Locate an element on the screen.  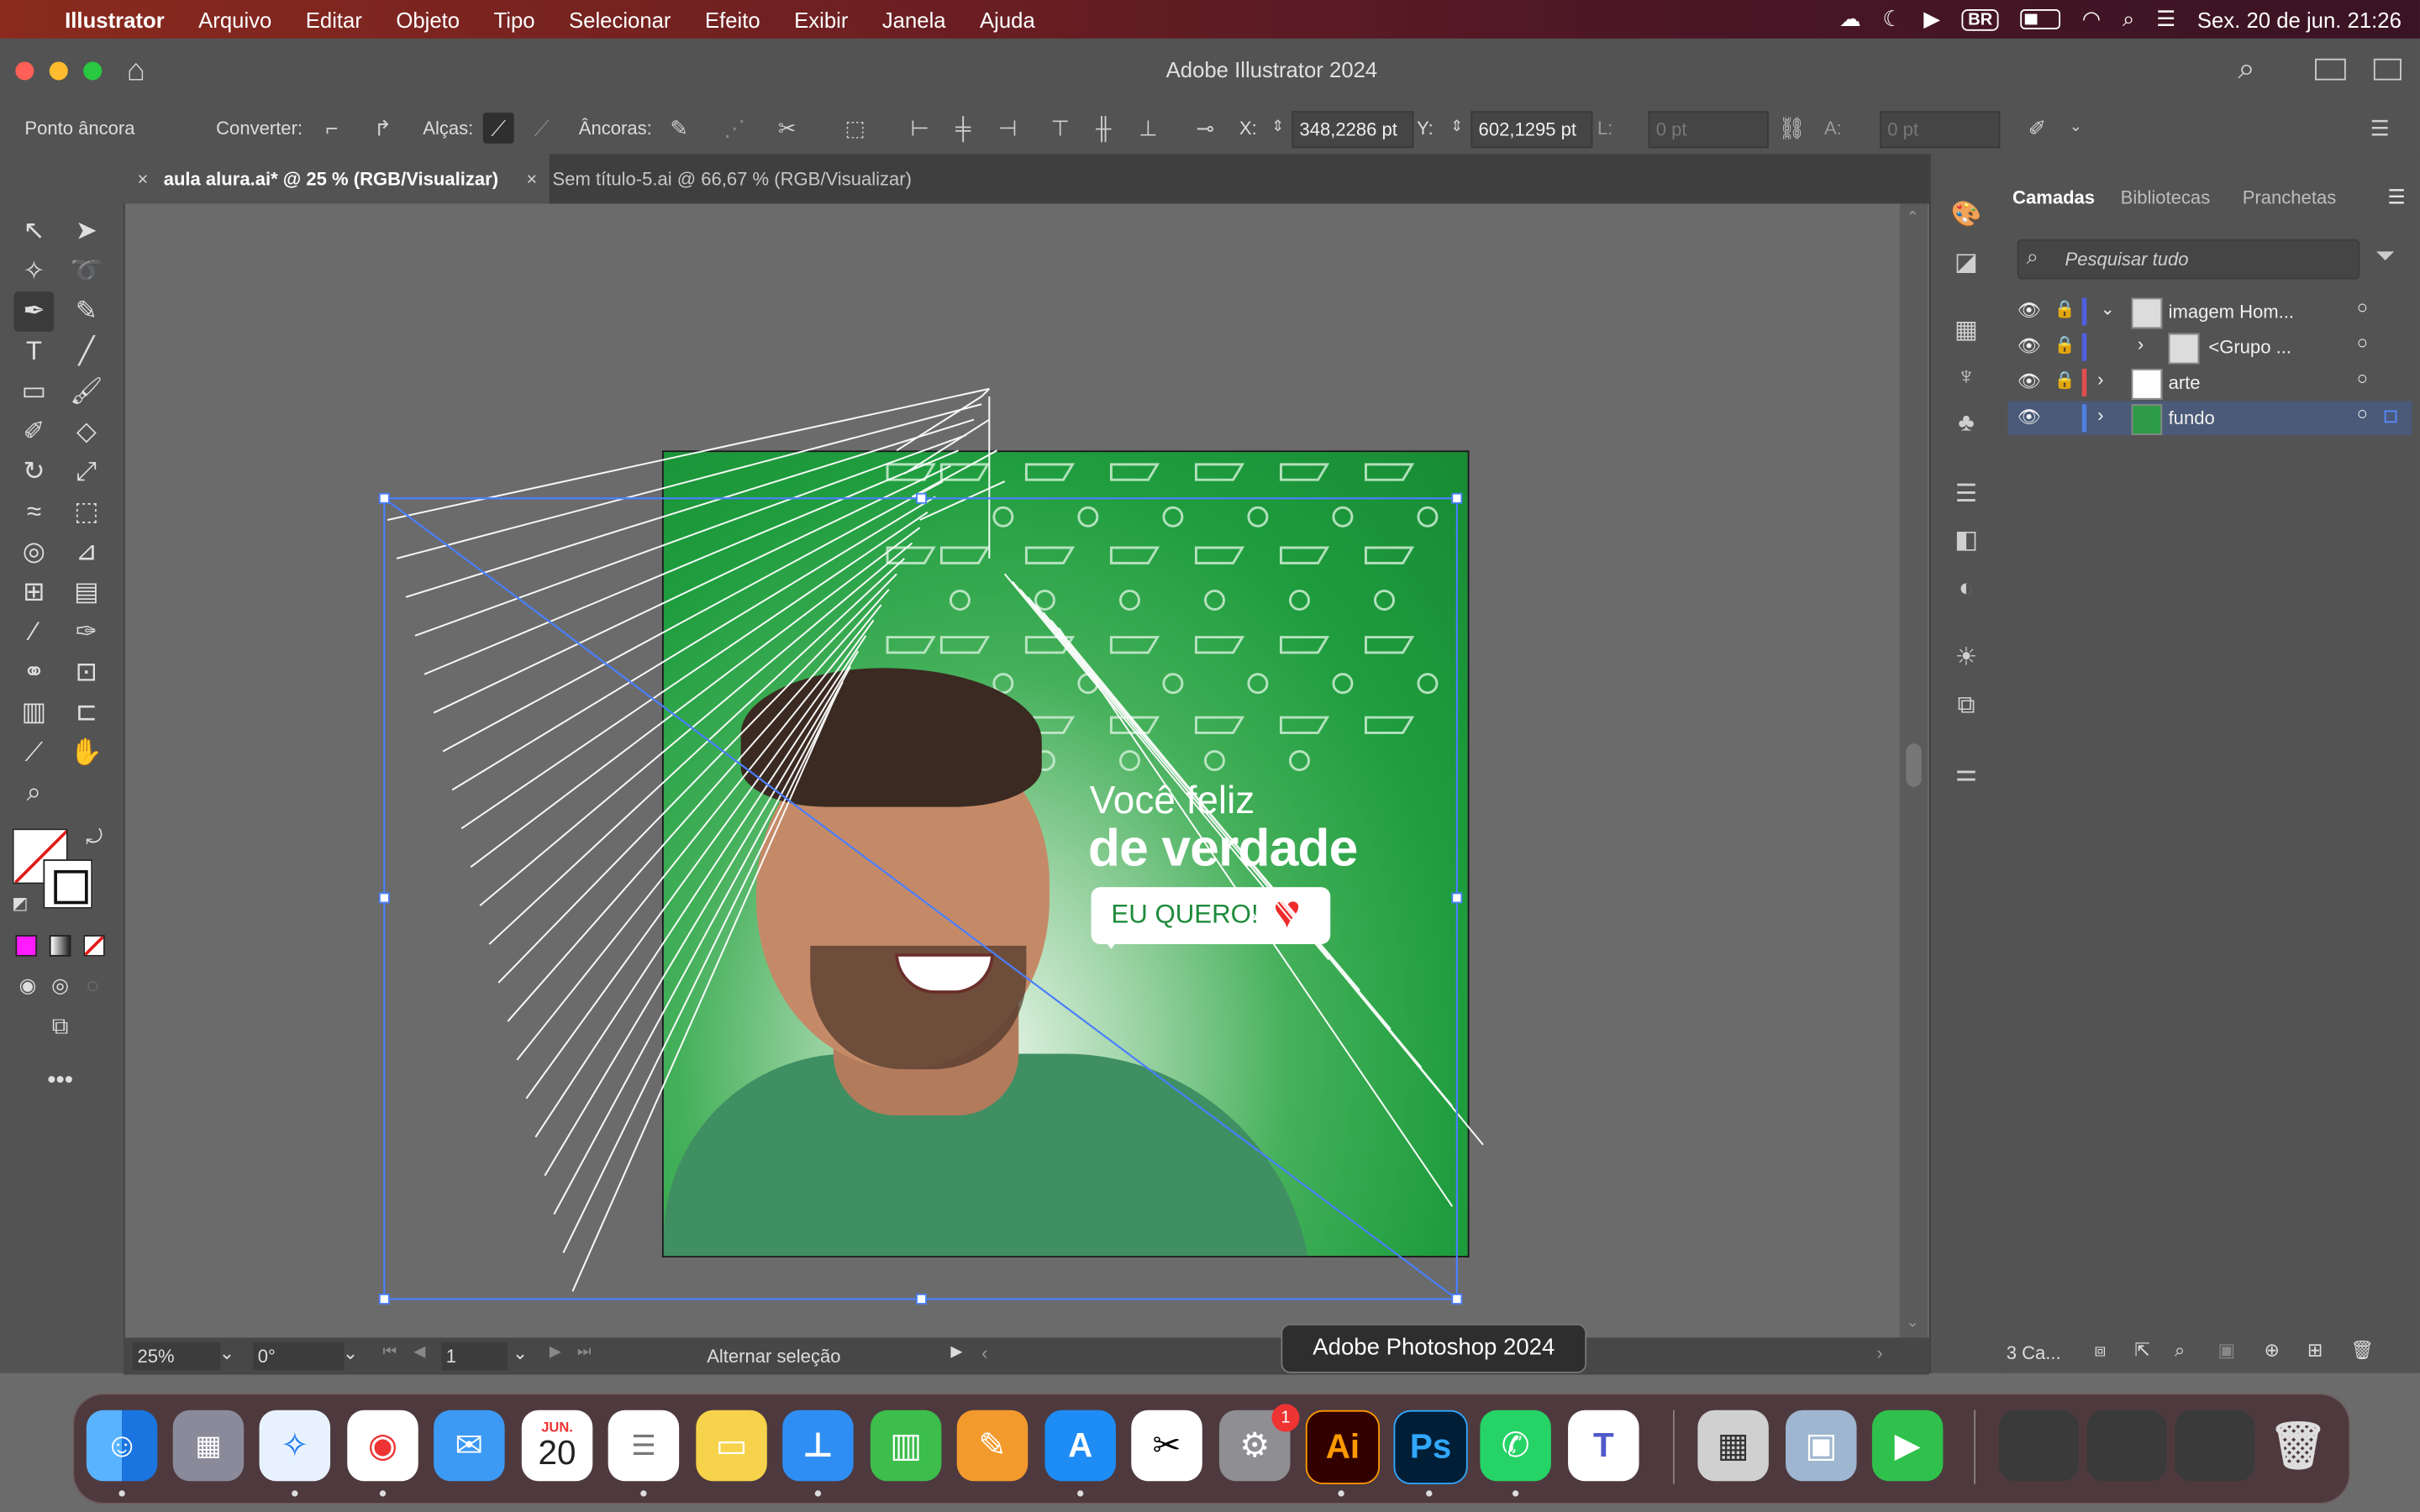
arrange-documents-icon is located at coordinates (2330, 69).